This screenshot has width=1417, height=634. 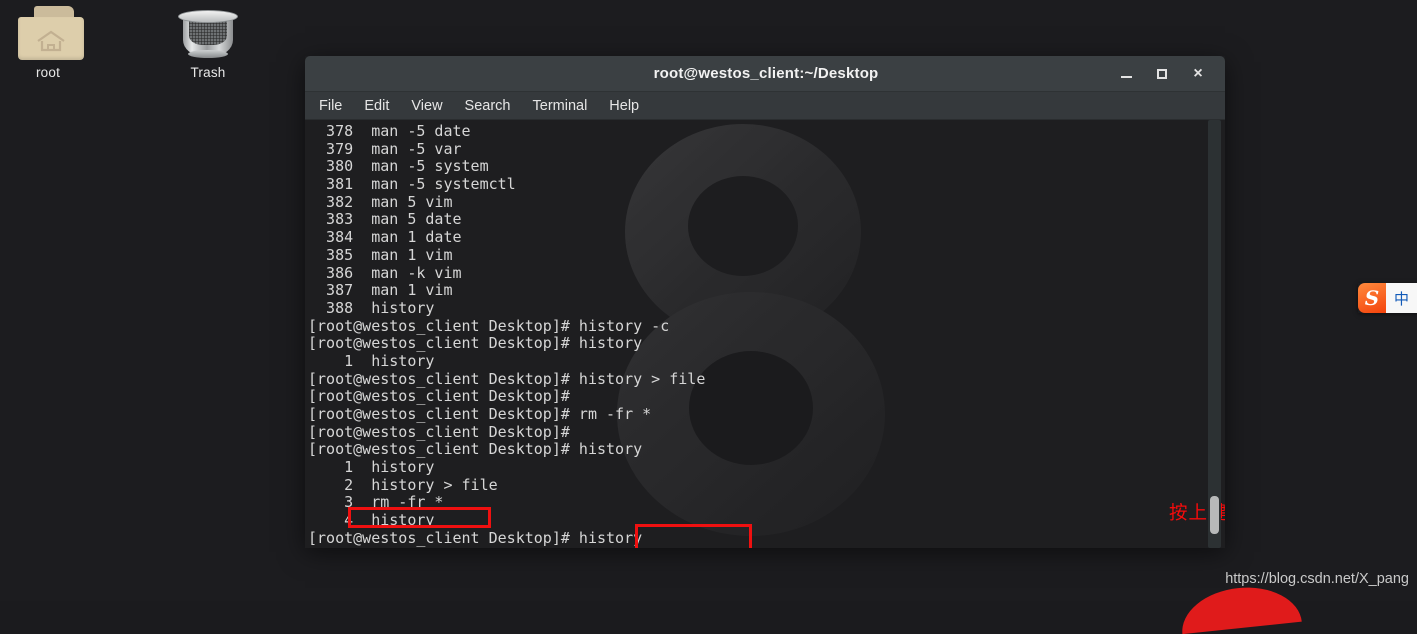 What do you see at coordinates (1214, 334) in the screenshot?
I see `terminal-scrollbar` at bounding box center [1214, 334].